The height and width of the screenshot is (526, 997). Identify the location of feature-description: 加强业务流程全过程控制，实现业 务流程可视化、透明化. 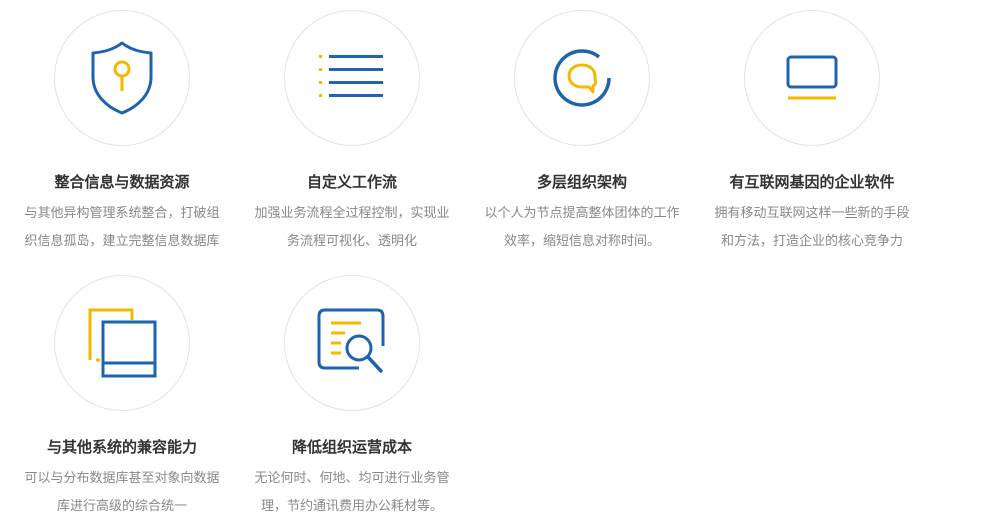
(352, 228).